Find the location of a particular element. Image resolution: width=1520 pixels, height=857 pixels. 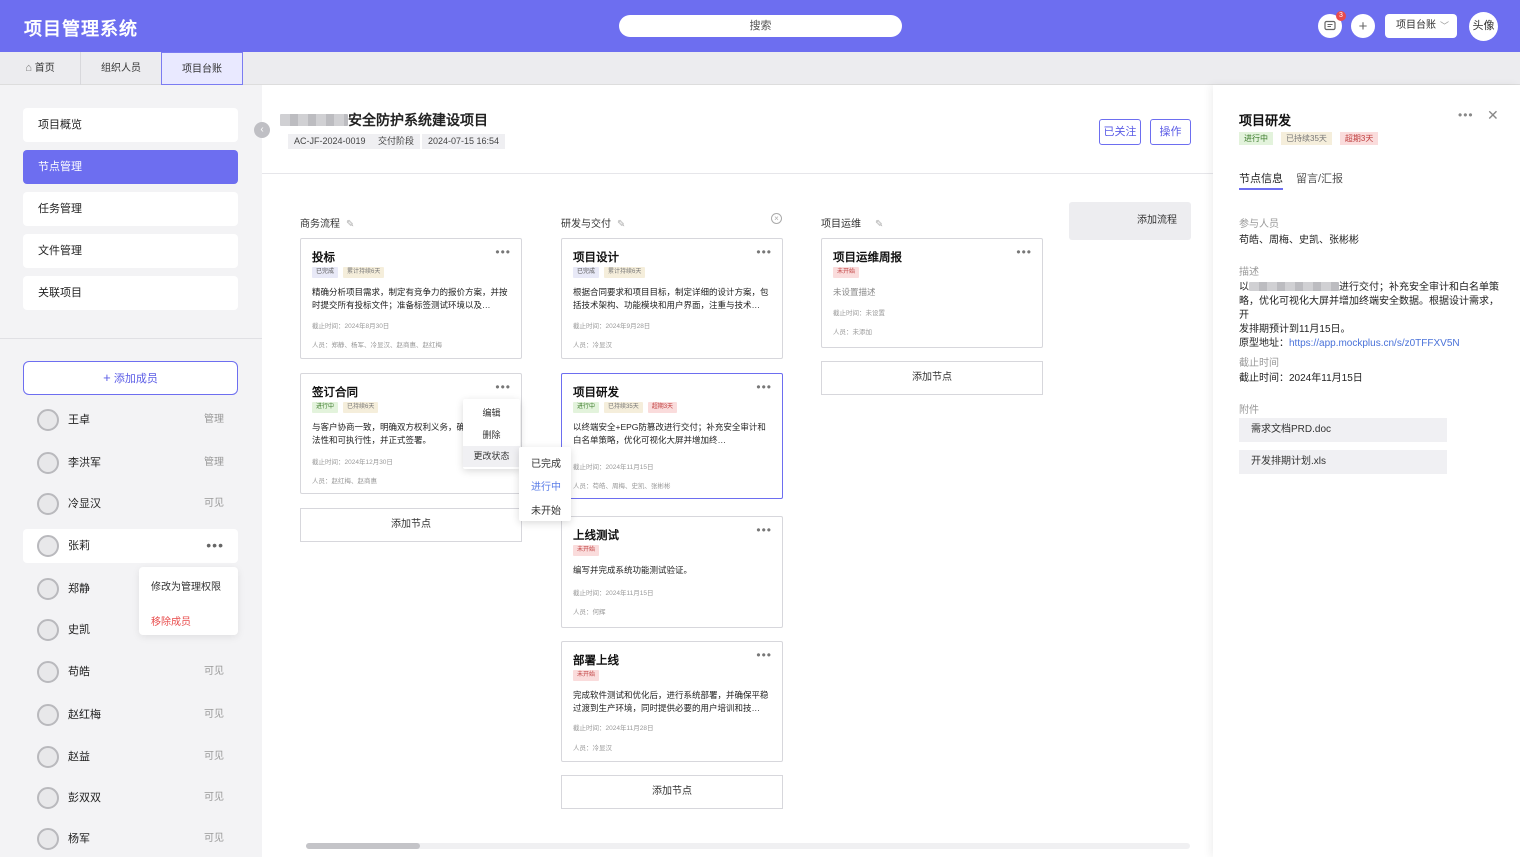

nav-files: 文件管理 is located at coordinates (130, 251).